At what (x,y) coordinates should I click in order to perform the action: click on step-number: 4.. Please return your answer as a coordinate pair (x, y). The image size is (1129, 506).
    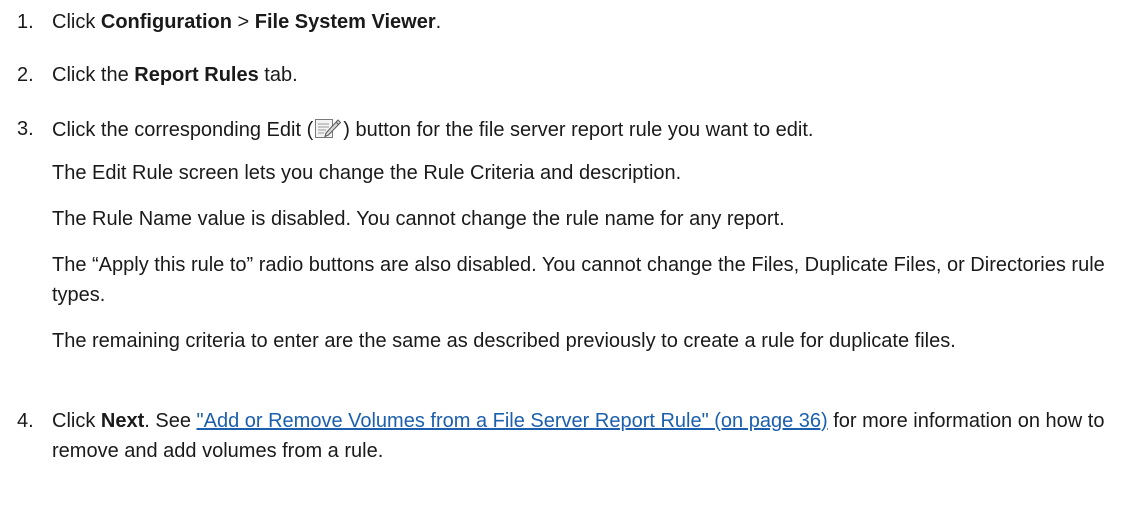
    Looking at the image, I should click on (25, 421).